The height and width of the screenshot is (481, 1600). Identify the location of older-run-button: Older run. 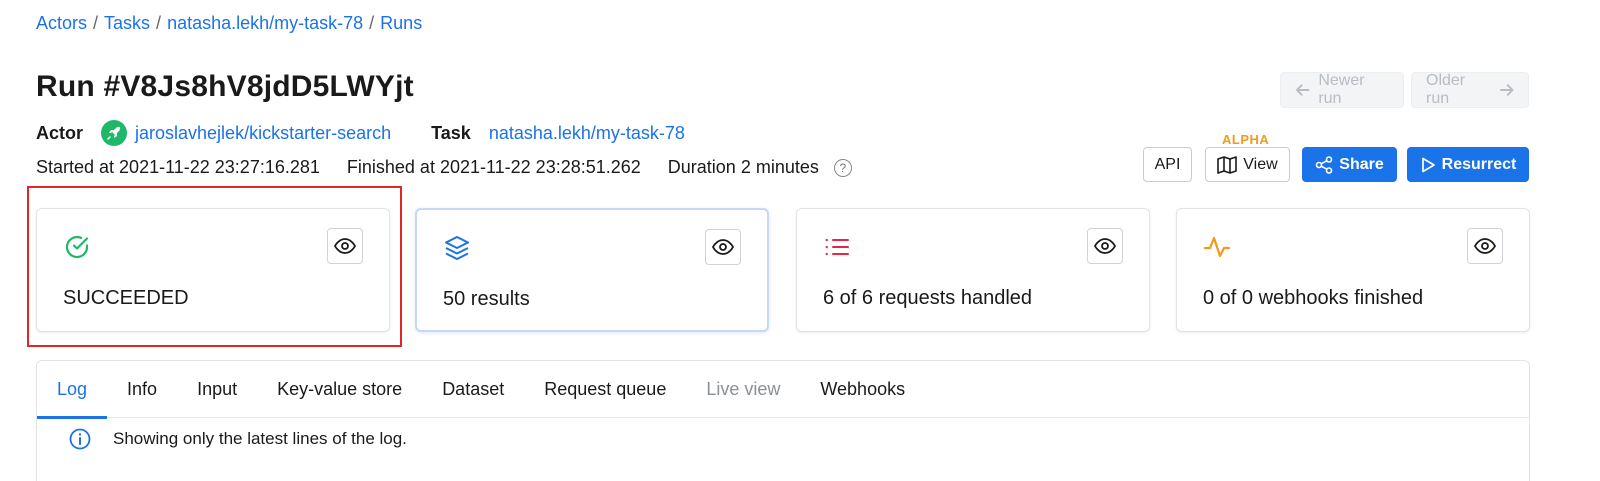
(1470, 90).